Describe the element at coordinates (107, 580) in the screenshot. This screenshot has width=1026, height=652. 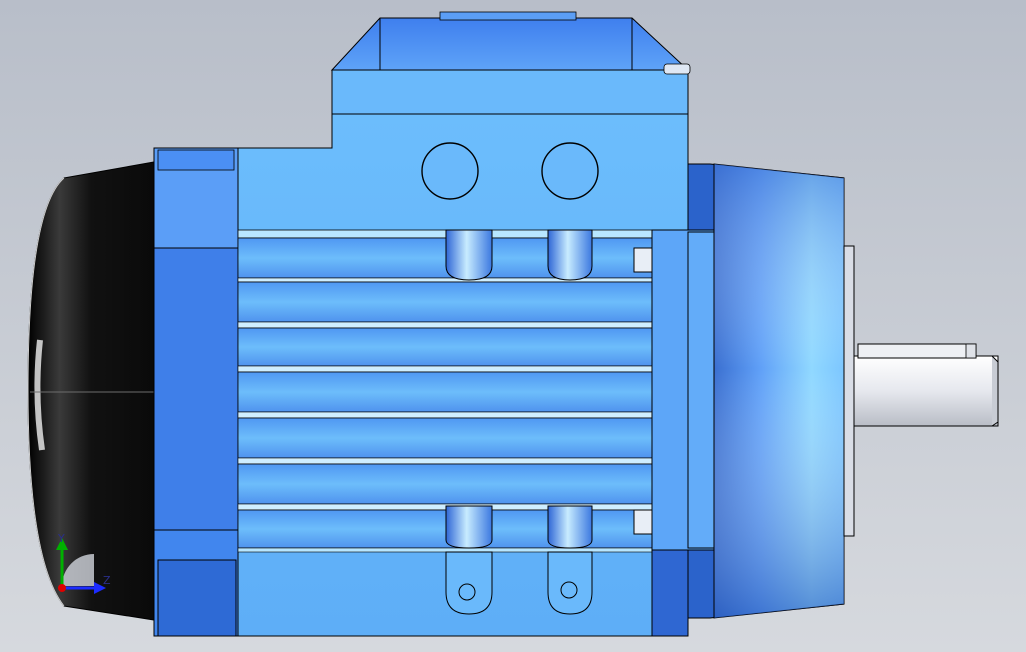
I see `triad-z-label: Z` at that location.